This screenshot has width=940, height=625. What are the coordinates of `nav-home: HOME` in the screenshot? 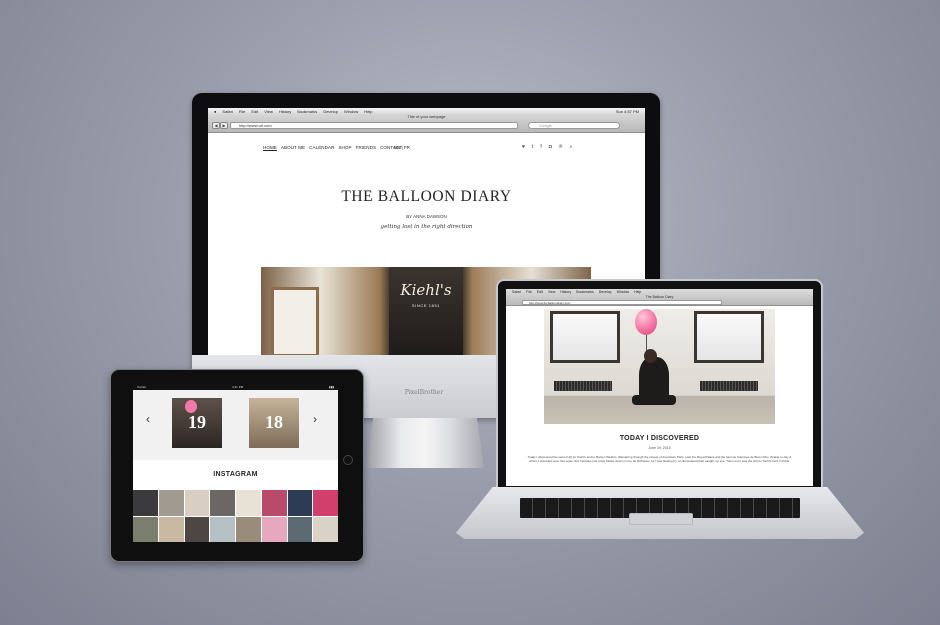 It's located at (270, 147).